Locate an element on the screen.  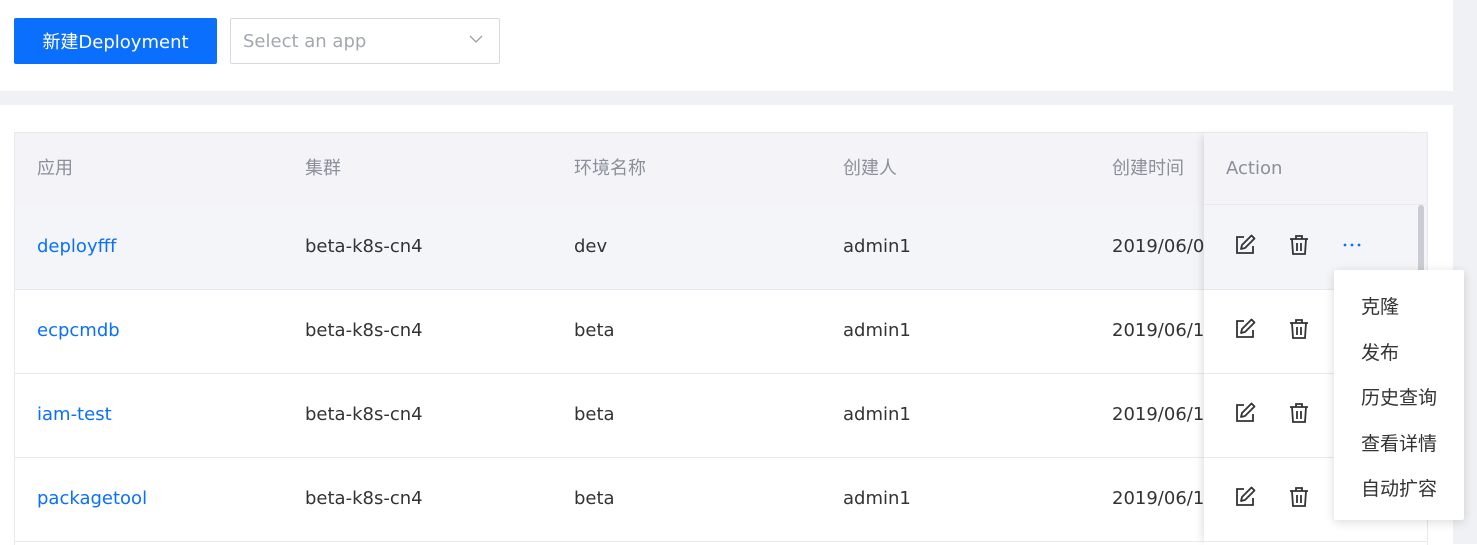
col-header-created-time: 创建时间 is located at coordinates (1148, 168).